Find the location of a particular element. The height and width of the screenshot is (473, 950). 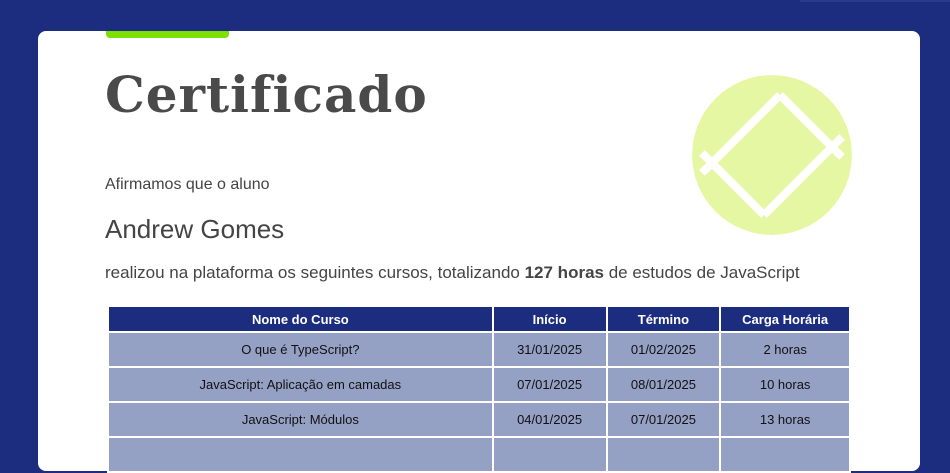

header-course-name: Nome do Curso is located at coordinates (300, 319).